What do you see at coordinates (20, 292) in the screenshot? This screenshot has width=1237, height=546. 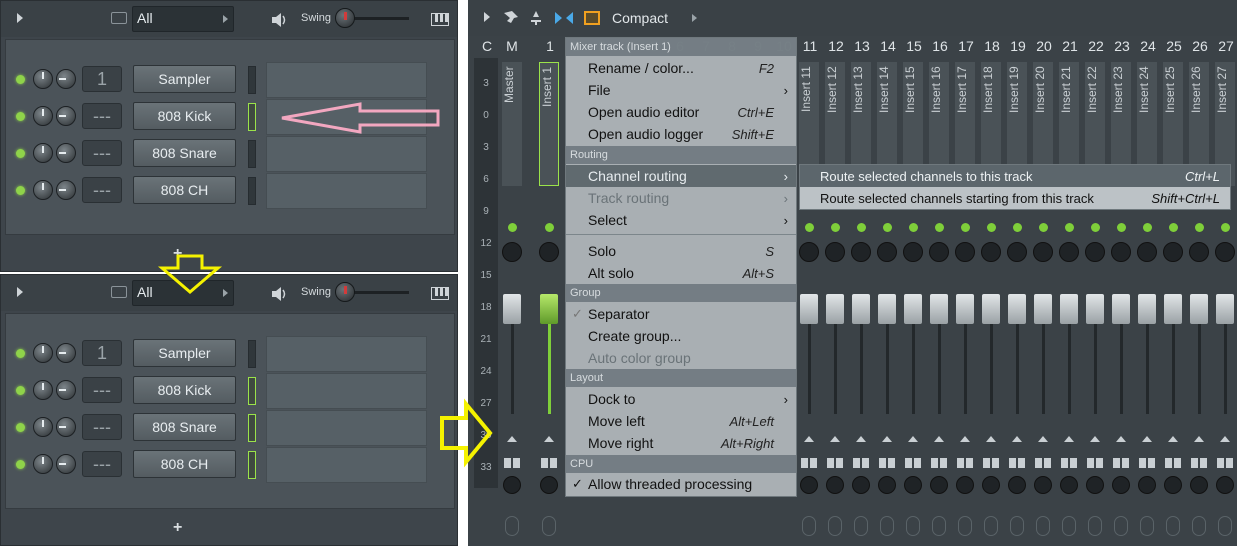 I see `menu-arrow-icon` at bounding box center [20, 292].